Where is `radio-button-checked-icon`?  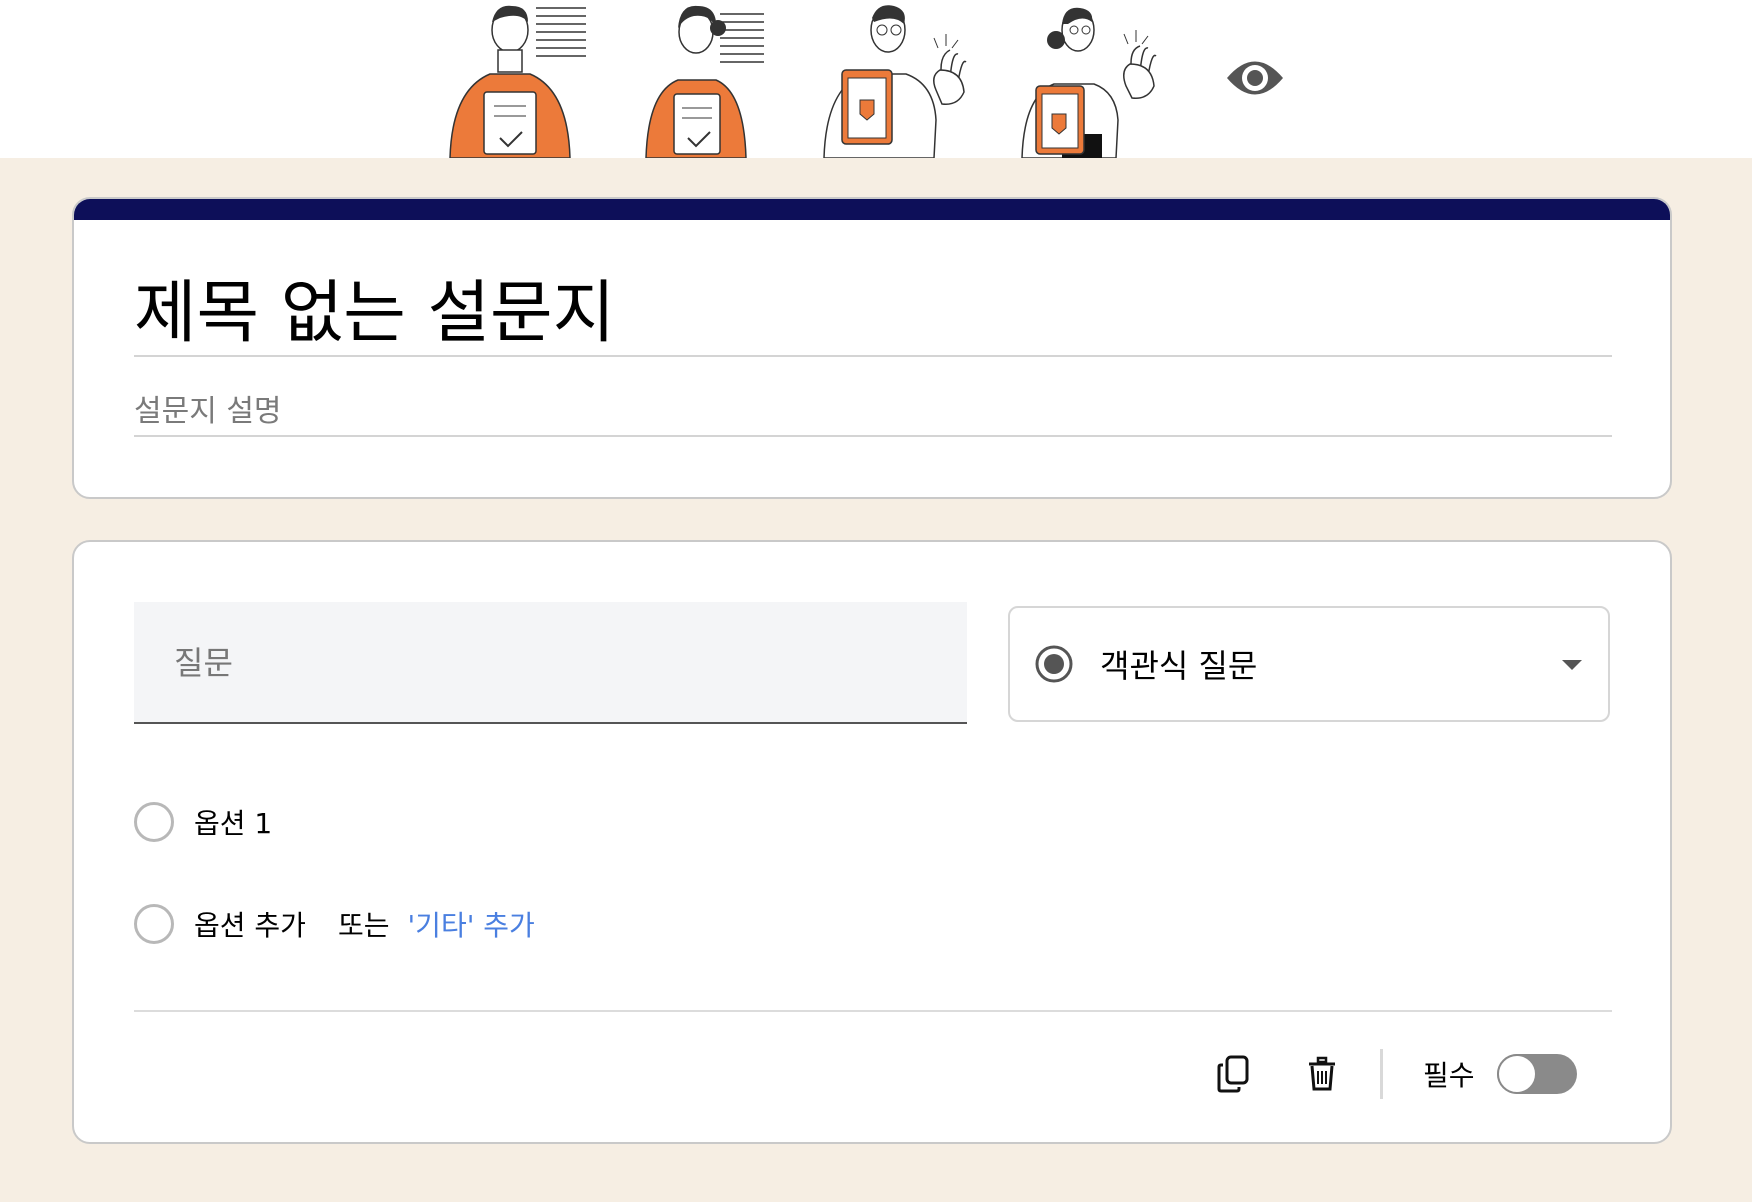
radio-button-checked-icon is located at coordinates (1054, 664).